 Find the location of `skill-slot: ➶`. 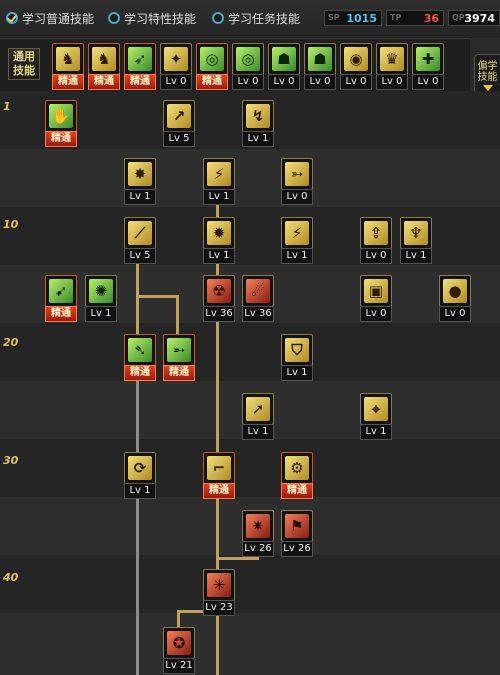

skill-slot: ➶ is located at coordinates (140, 59).